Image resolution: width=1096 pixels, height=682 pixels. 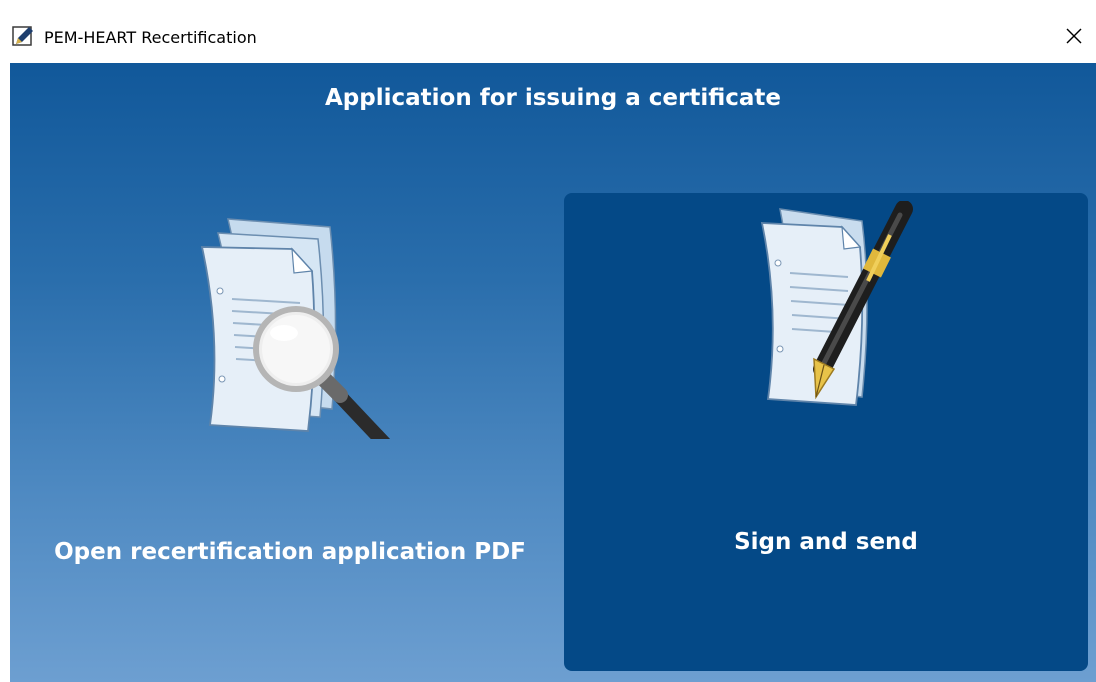 What do you see at coordinates (829, 305) in the screenshot?
I see `documents-pen-icon` at bounding box center [829, 305].